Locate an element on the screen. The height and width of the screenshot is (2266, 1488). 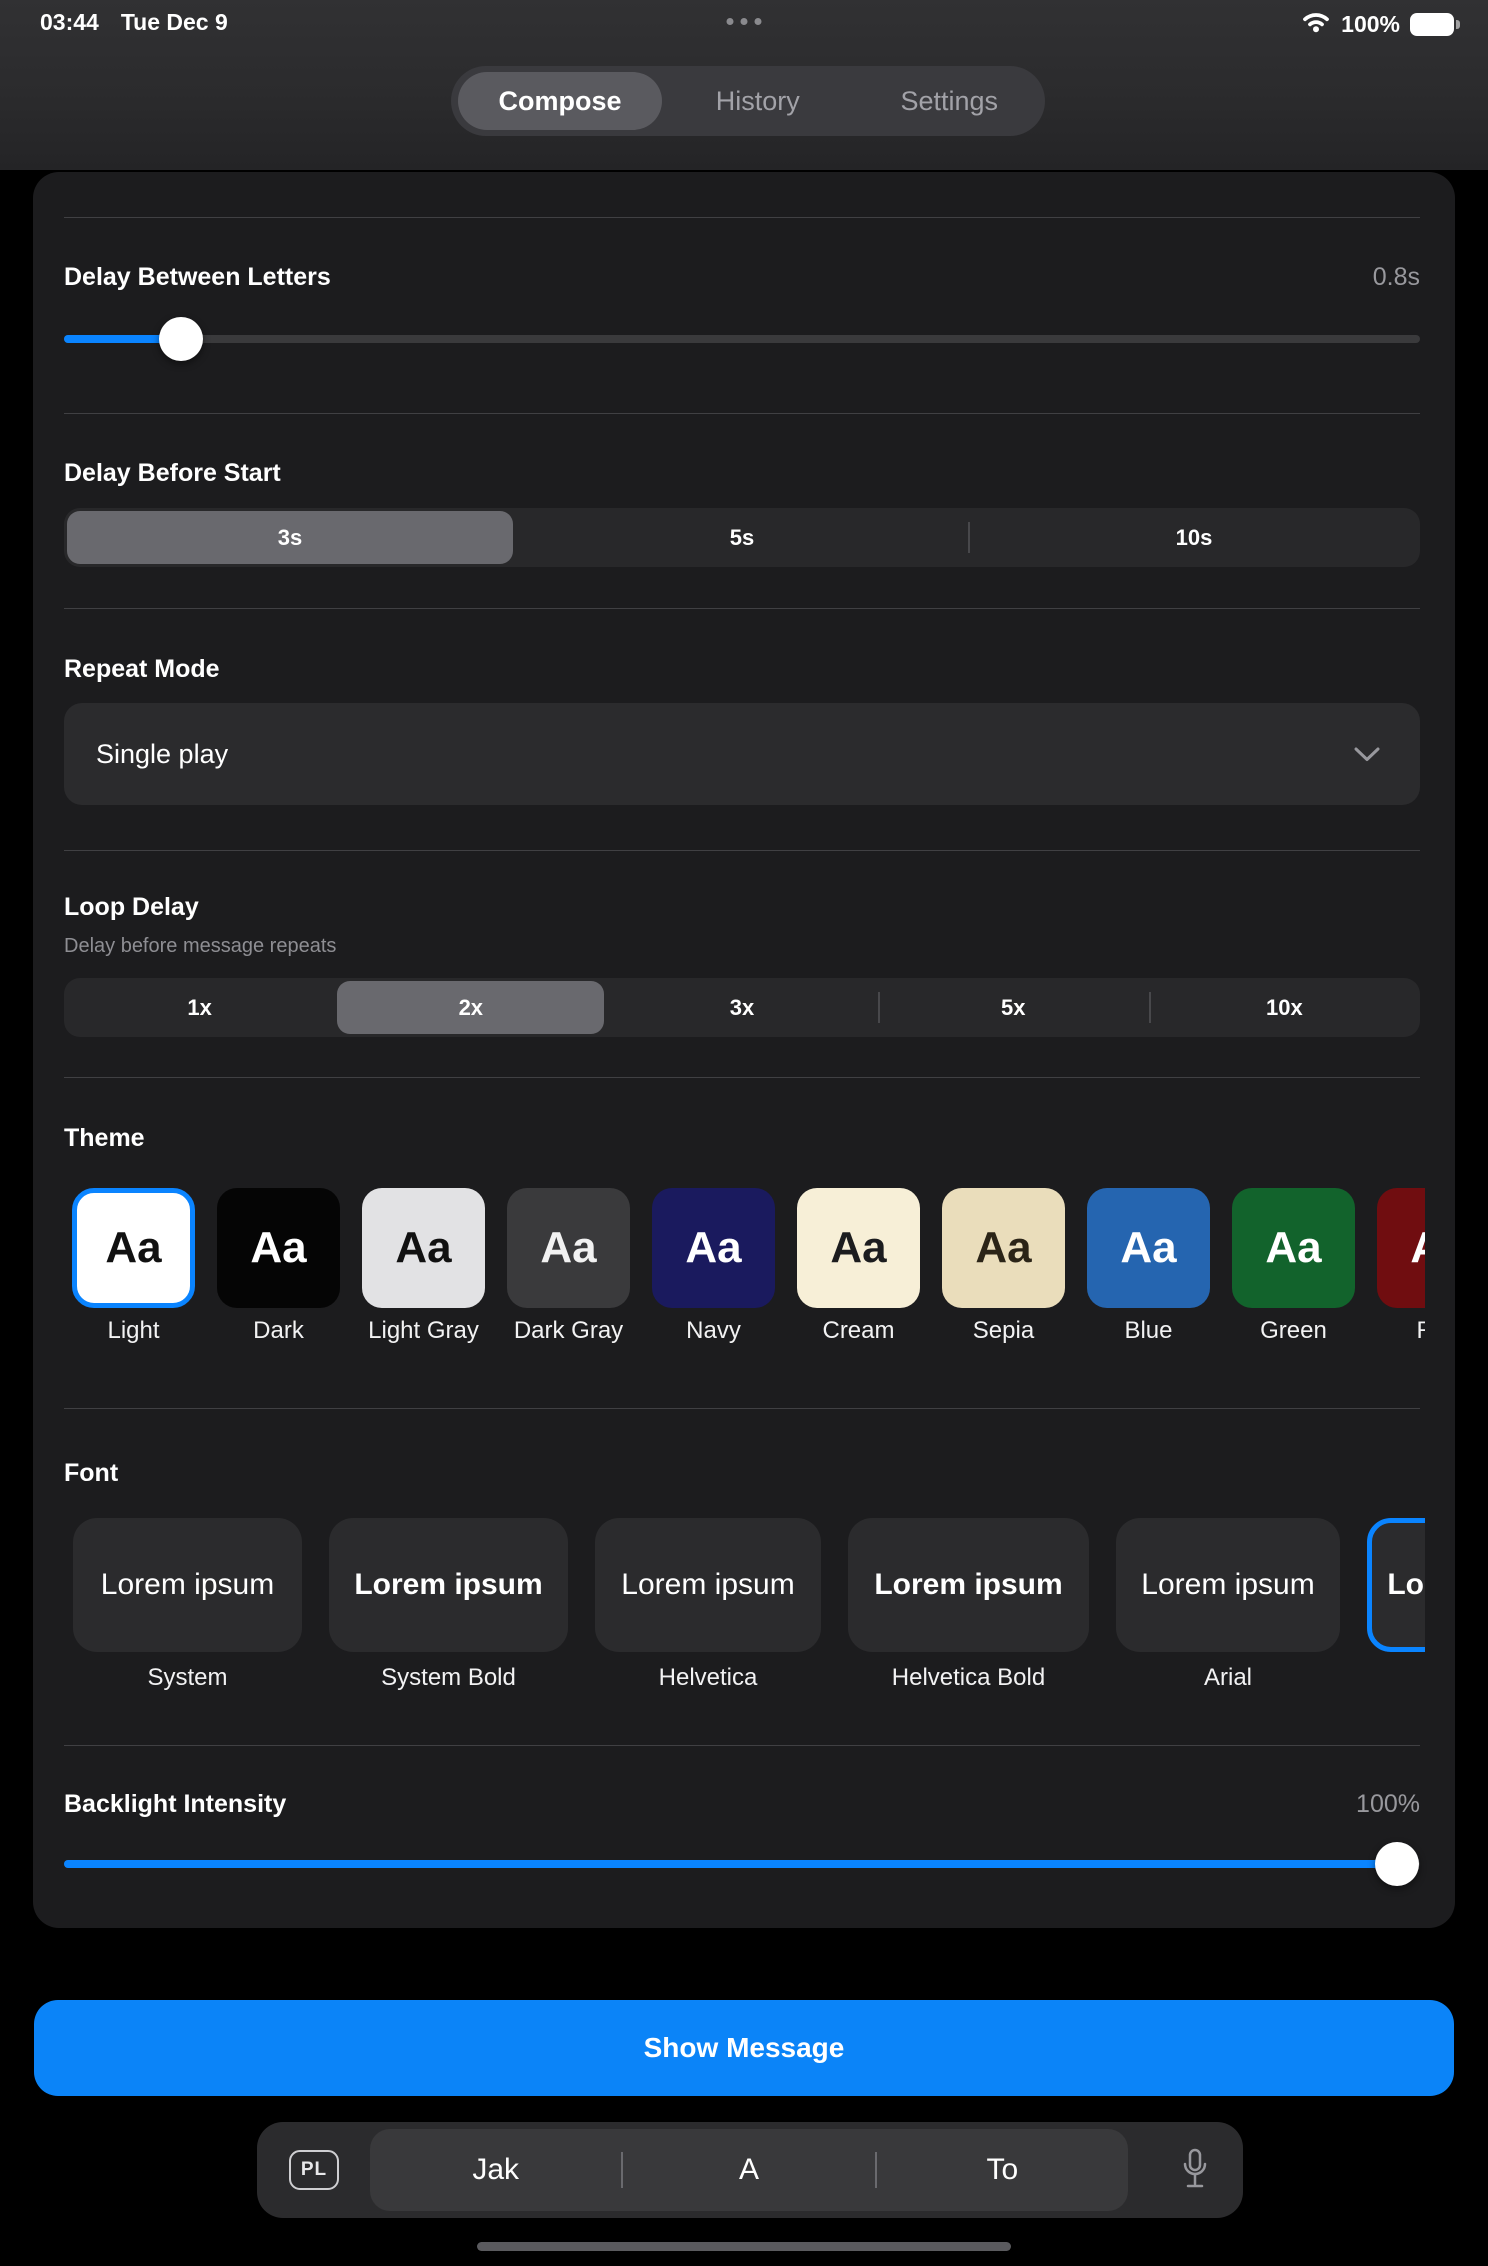
theme-option-light-gray: Aa Light Gray is located at coordinates (423, 1273).